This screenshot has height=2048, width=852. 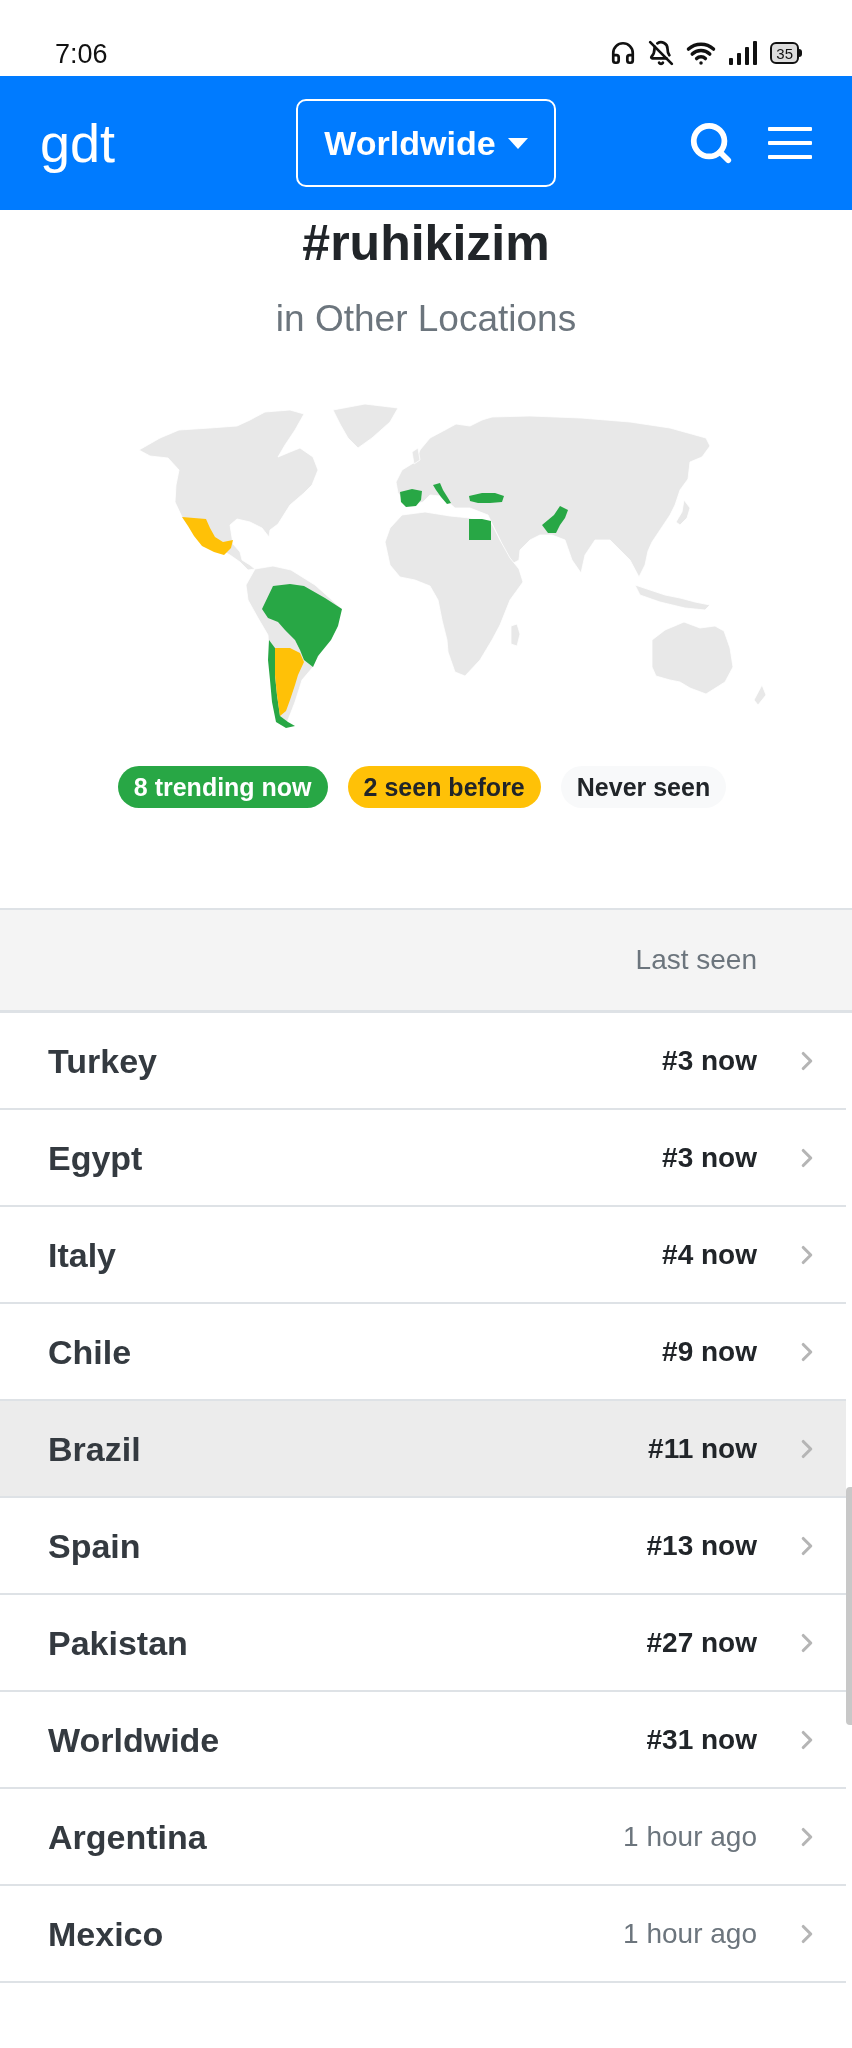 What do you see at coordinates (426, 143) in the screenshot?
I see `location-dropdown-button: Worldwide` at bounding box center [426, 143].